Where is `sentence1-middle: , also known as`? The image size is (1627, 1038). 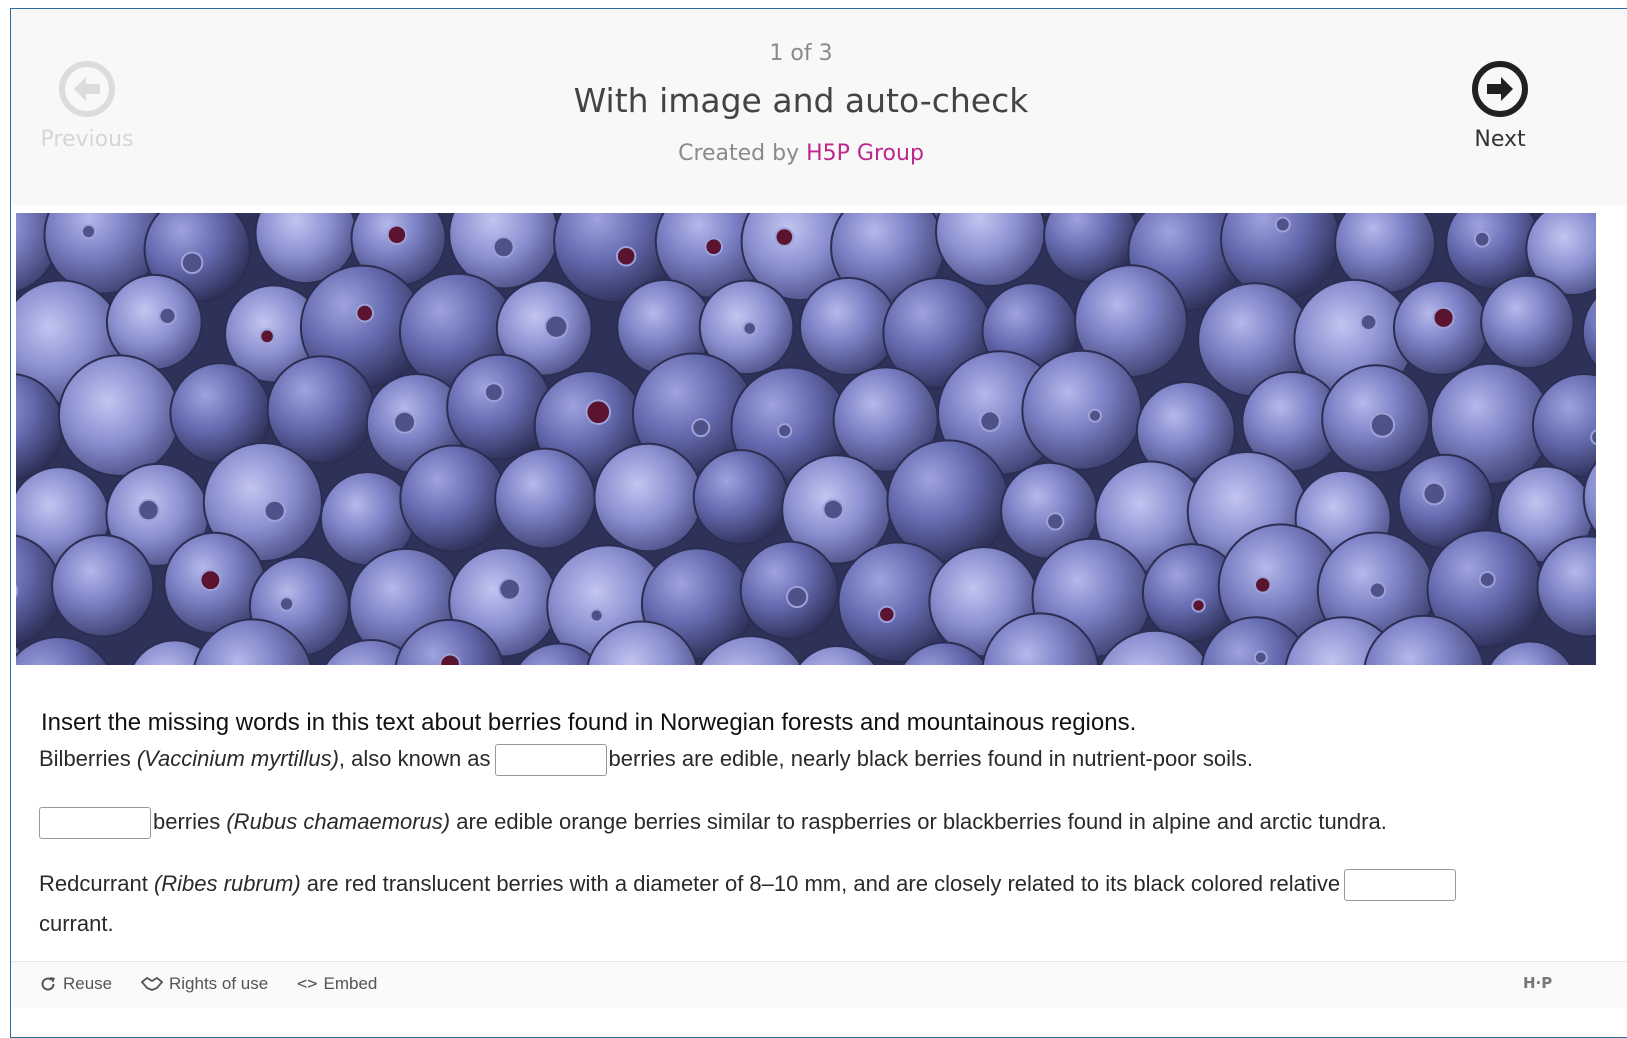
sentence1-middle: , also known as is located at coordinates (414, 758).